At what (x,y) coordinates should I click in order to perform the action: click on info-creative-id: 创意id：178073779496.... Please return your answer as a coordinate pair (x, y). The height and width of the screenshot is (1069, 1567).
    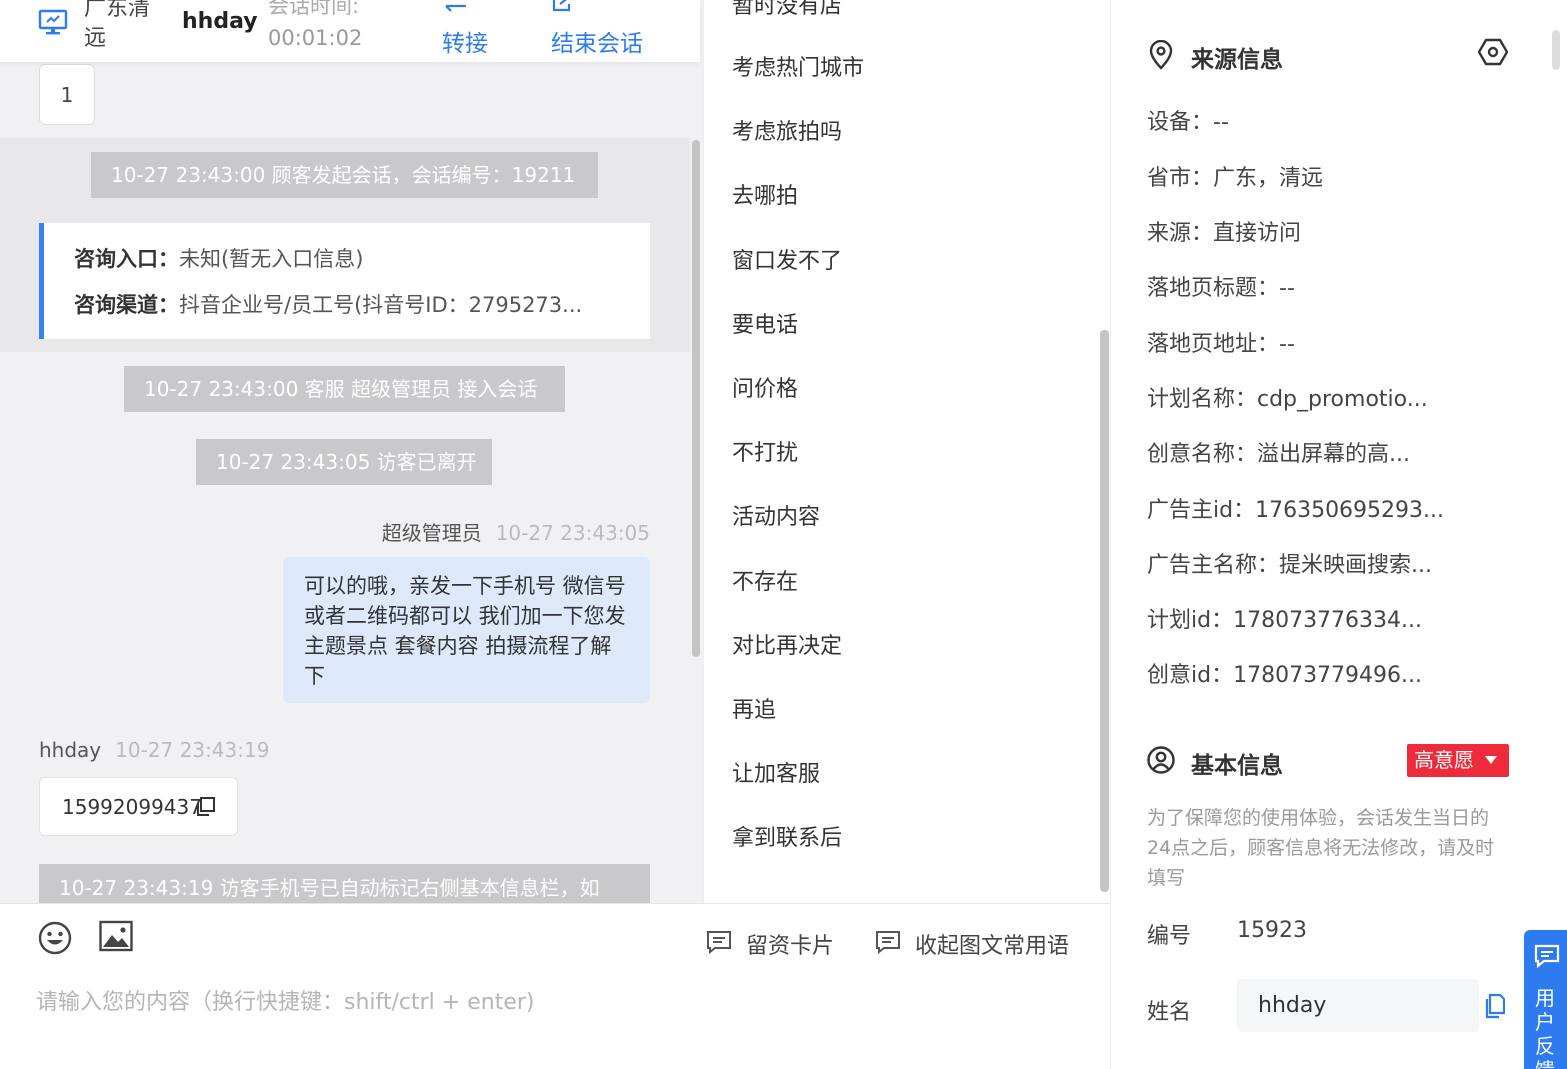
    Looking at the image, I should click on (1285, 675).